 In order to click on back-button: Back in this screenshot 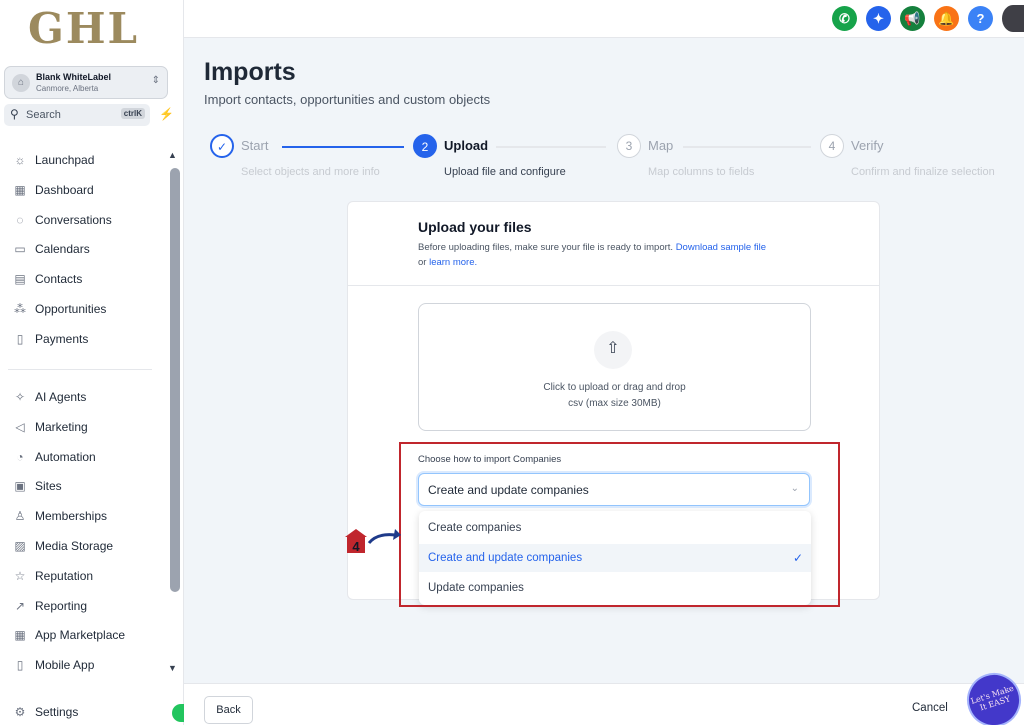, I will do `click(228, 710)`.